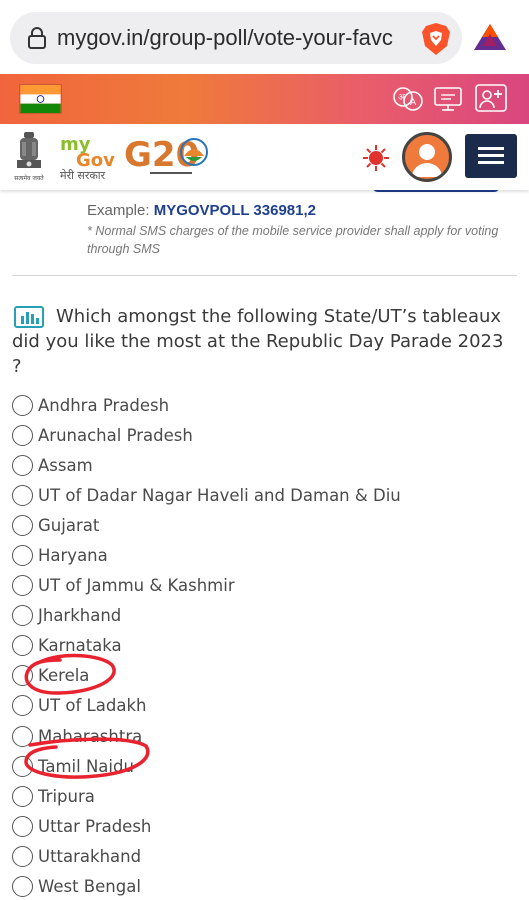  Describe the element at coordinates (65, 465) in the screenshot. I see `poll-option-label: Assam` at that location.